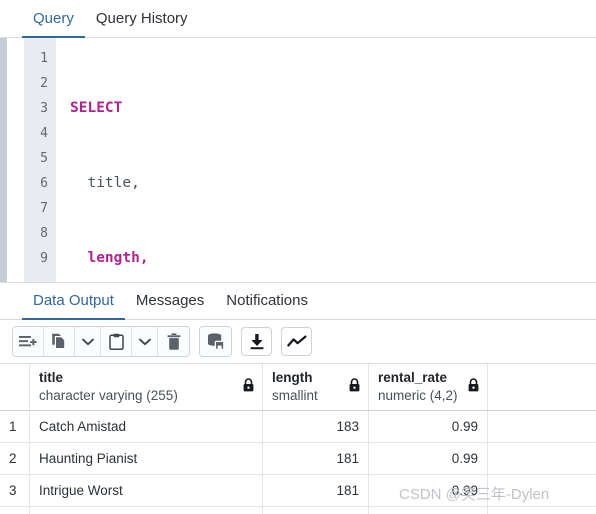  What do you see at coordinates (118, 258) in the screenshot?
I see `sql-identifier-length: length,` at bounding box center [118, 258].